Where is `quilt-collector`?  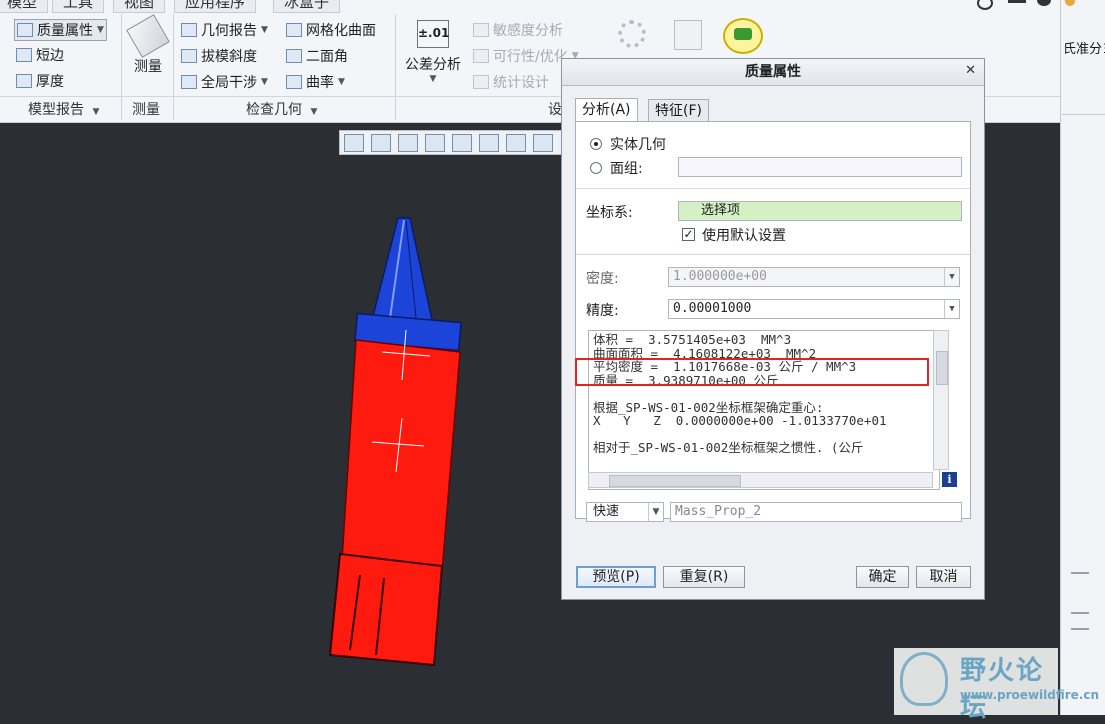 quilt-collector is located at coordinates (820, 167).